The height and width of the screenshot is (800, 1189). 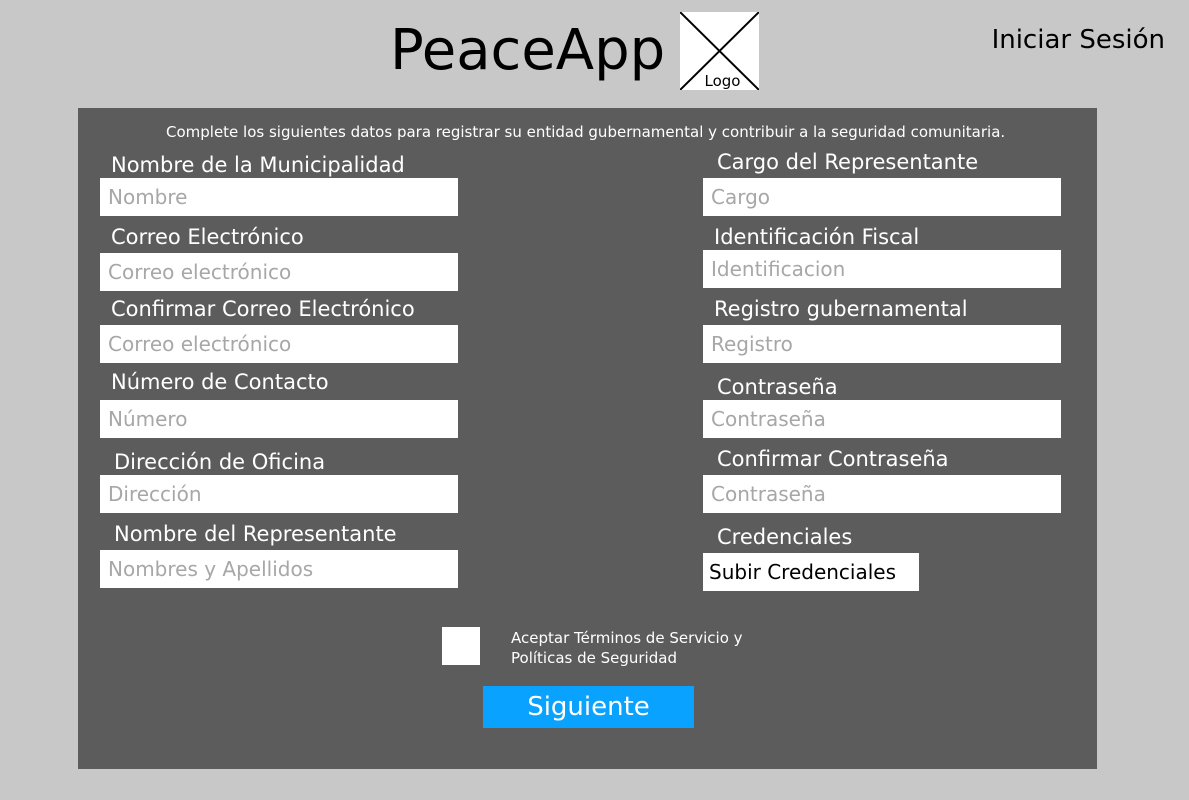 What do you see at coordinates (279, 494) in the screenshot?
I see `office-address-input` at bounding box center [279, 494].